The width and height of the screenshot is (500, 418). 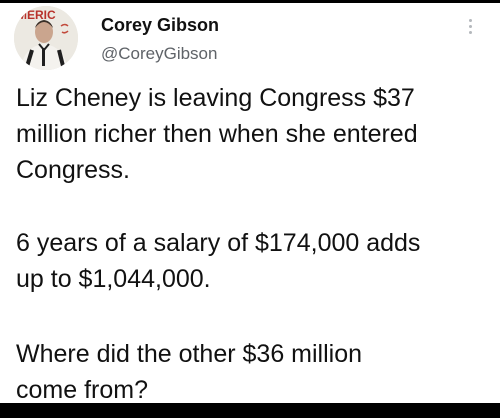 I want to click on tweet-line: Congress., so click(x=73, y=170).